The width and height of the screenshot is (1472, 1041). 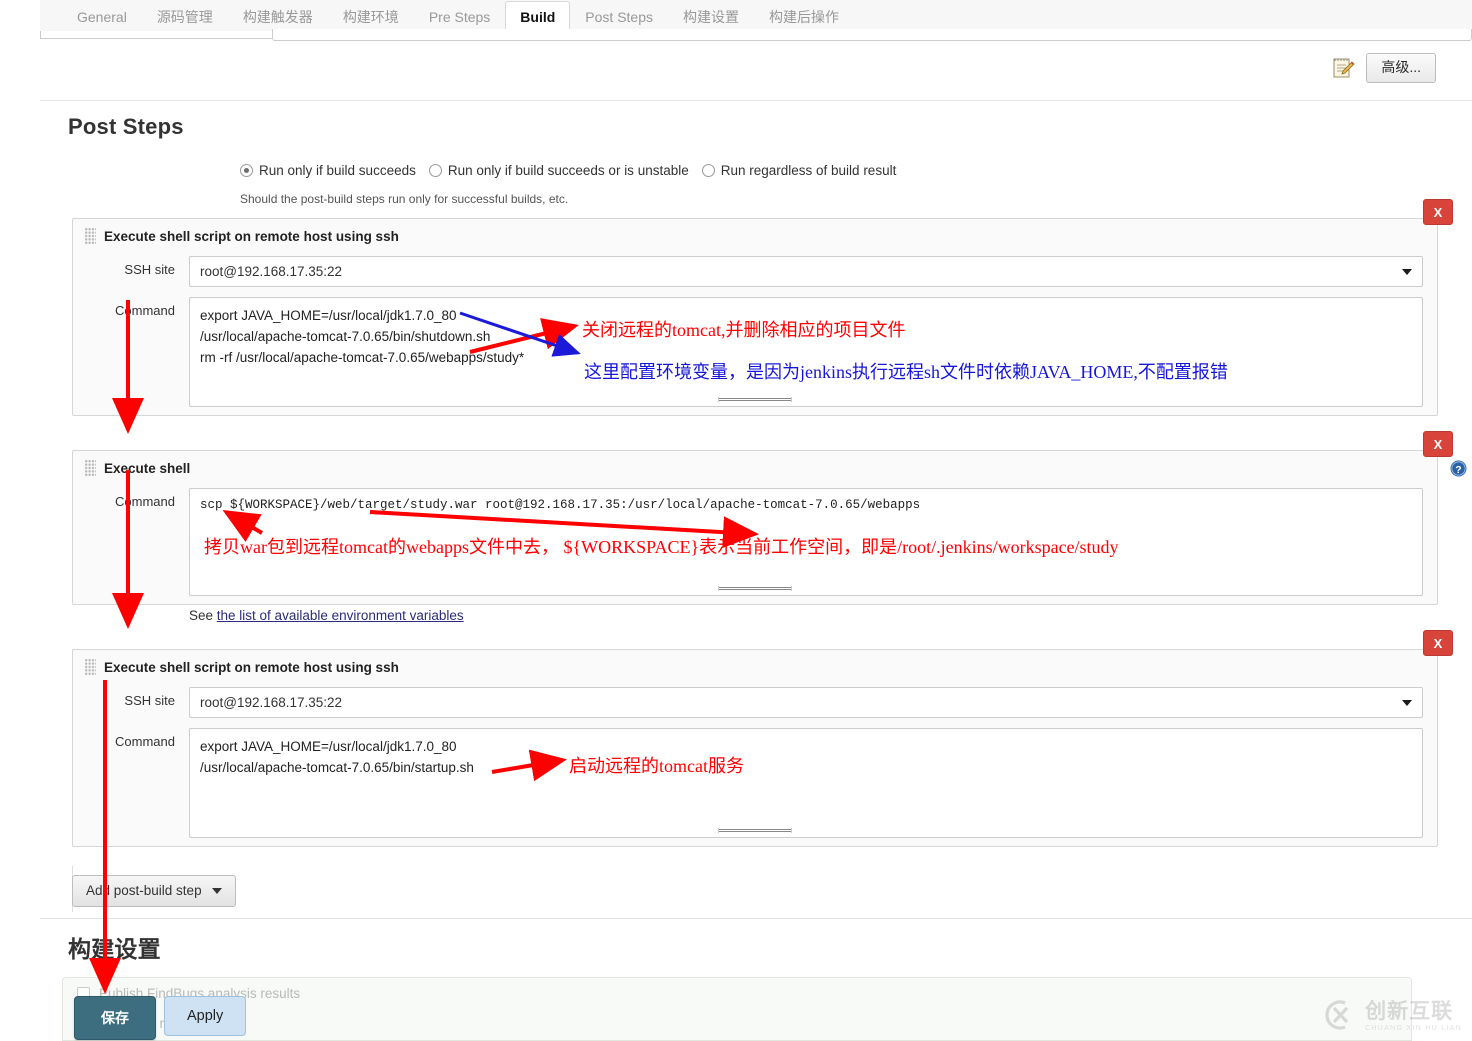 I want to click on watermark-en: CHUANG XIN HU LIAN, so click(x=1413, y=1028).